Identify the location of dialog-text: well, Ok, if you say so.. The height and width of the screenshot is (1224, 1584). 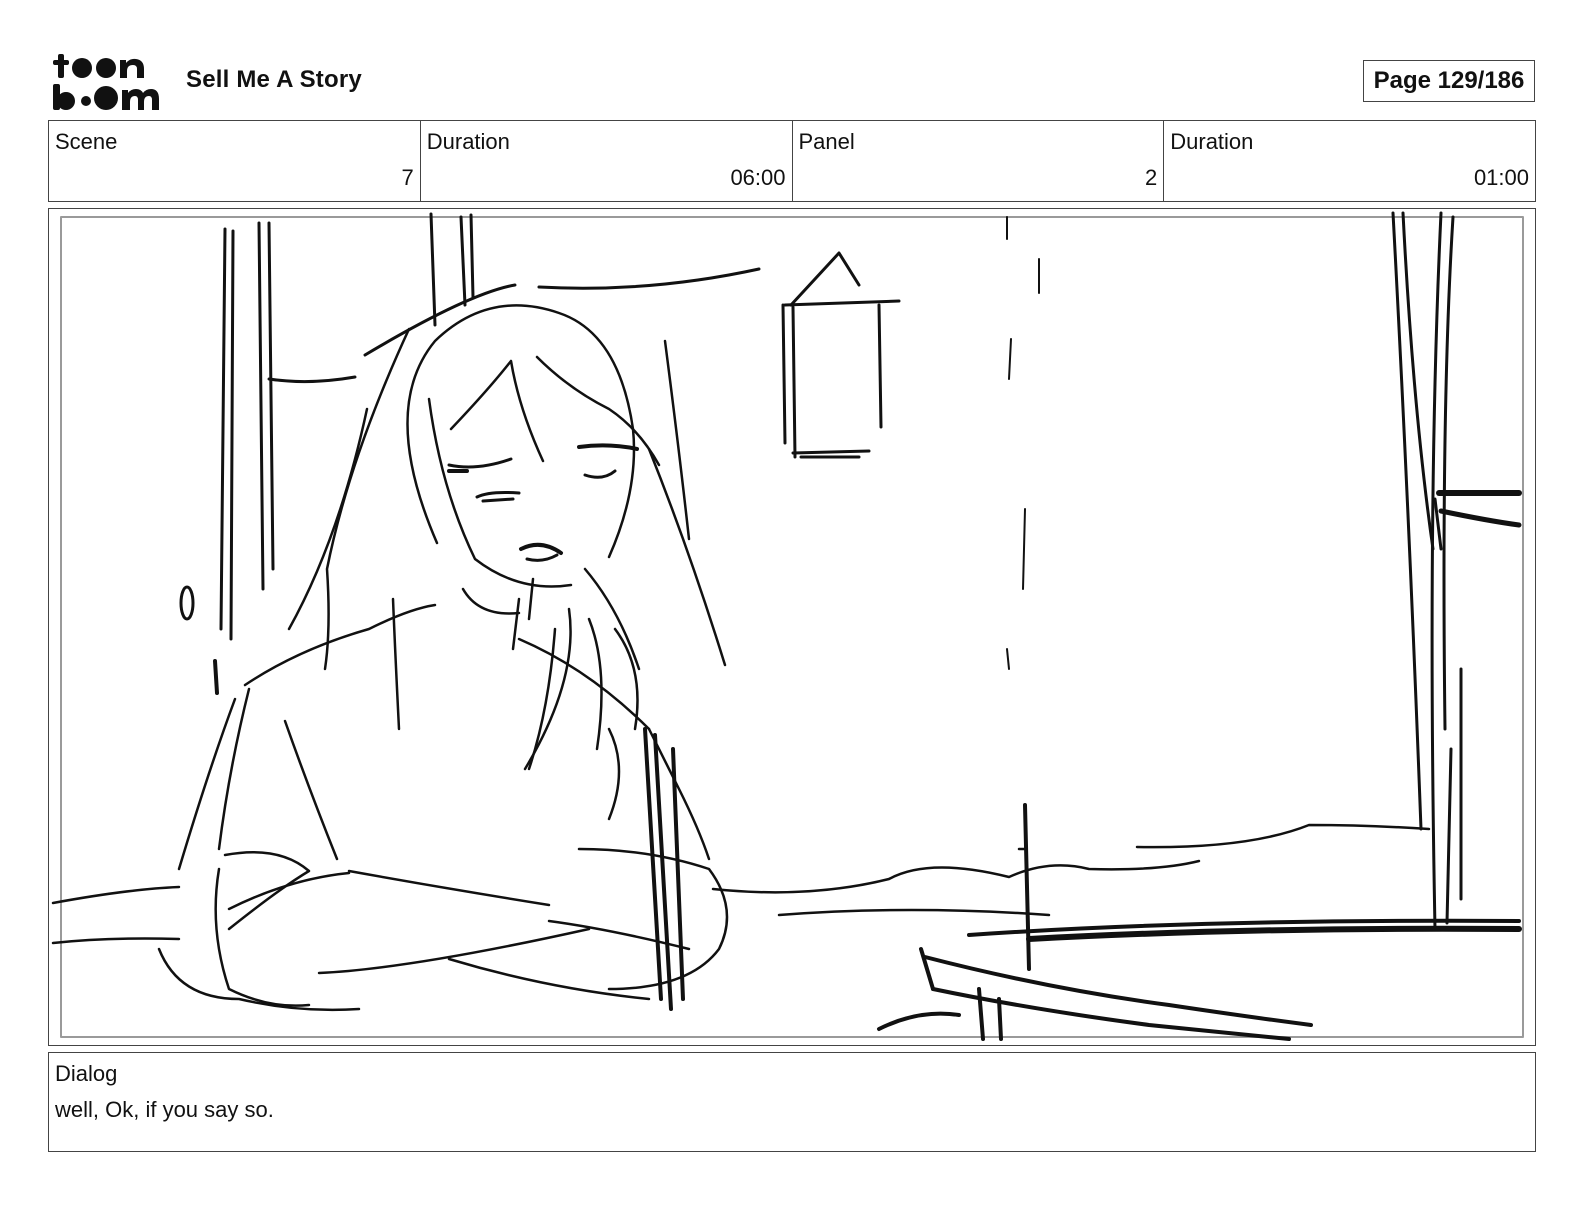
(164, 1109).